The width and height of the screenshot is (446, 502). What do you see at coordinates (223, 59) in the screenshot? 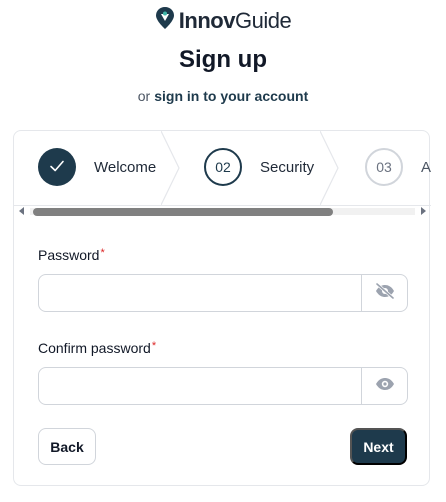
I see `page-title: Sign up` at bounding box center [223, 59].